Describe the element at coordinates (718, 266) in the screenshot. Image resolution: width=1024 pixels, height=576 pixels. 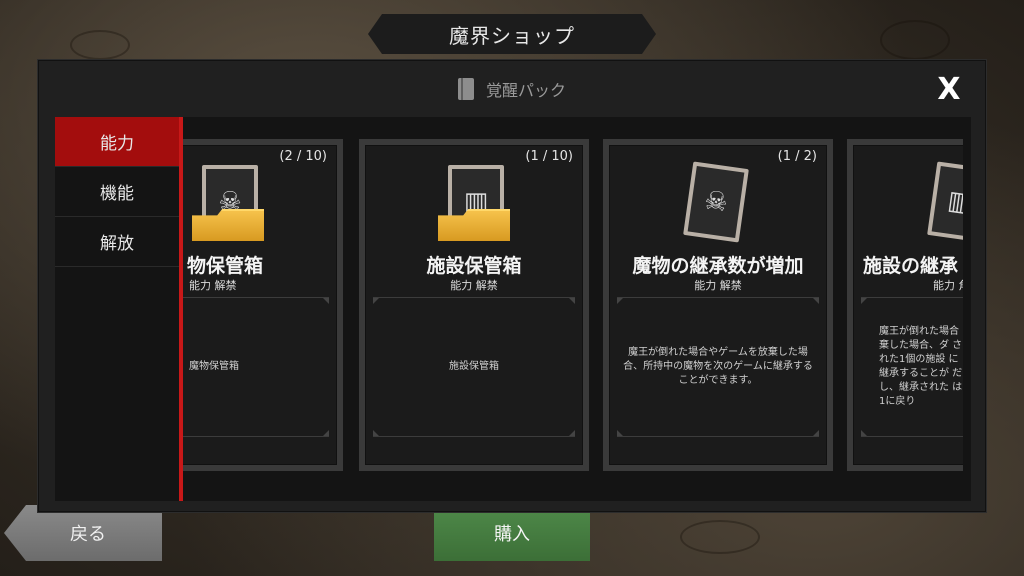
I see `card-name: 魔物の継承数が増加` at that location.